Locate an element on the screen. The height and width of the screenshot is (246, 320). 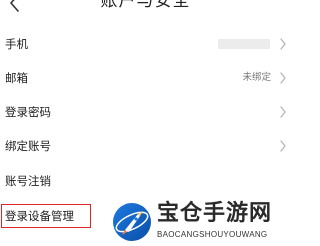
page-title: 账户与安全 is located at coordinates (145, 5).